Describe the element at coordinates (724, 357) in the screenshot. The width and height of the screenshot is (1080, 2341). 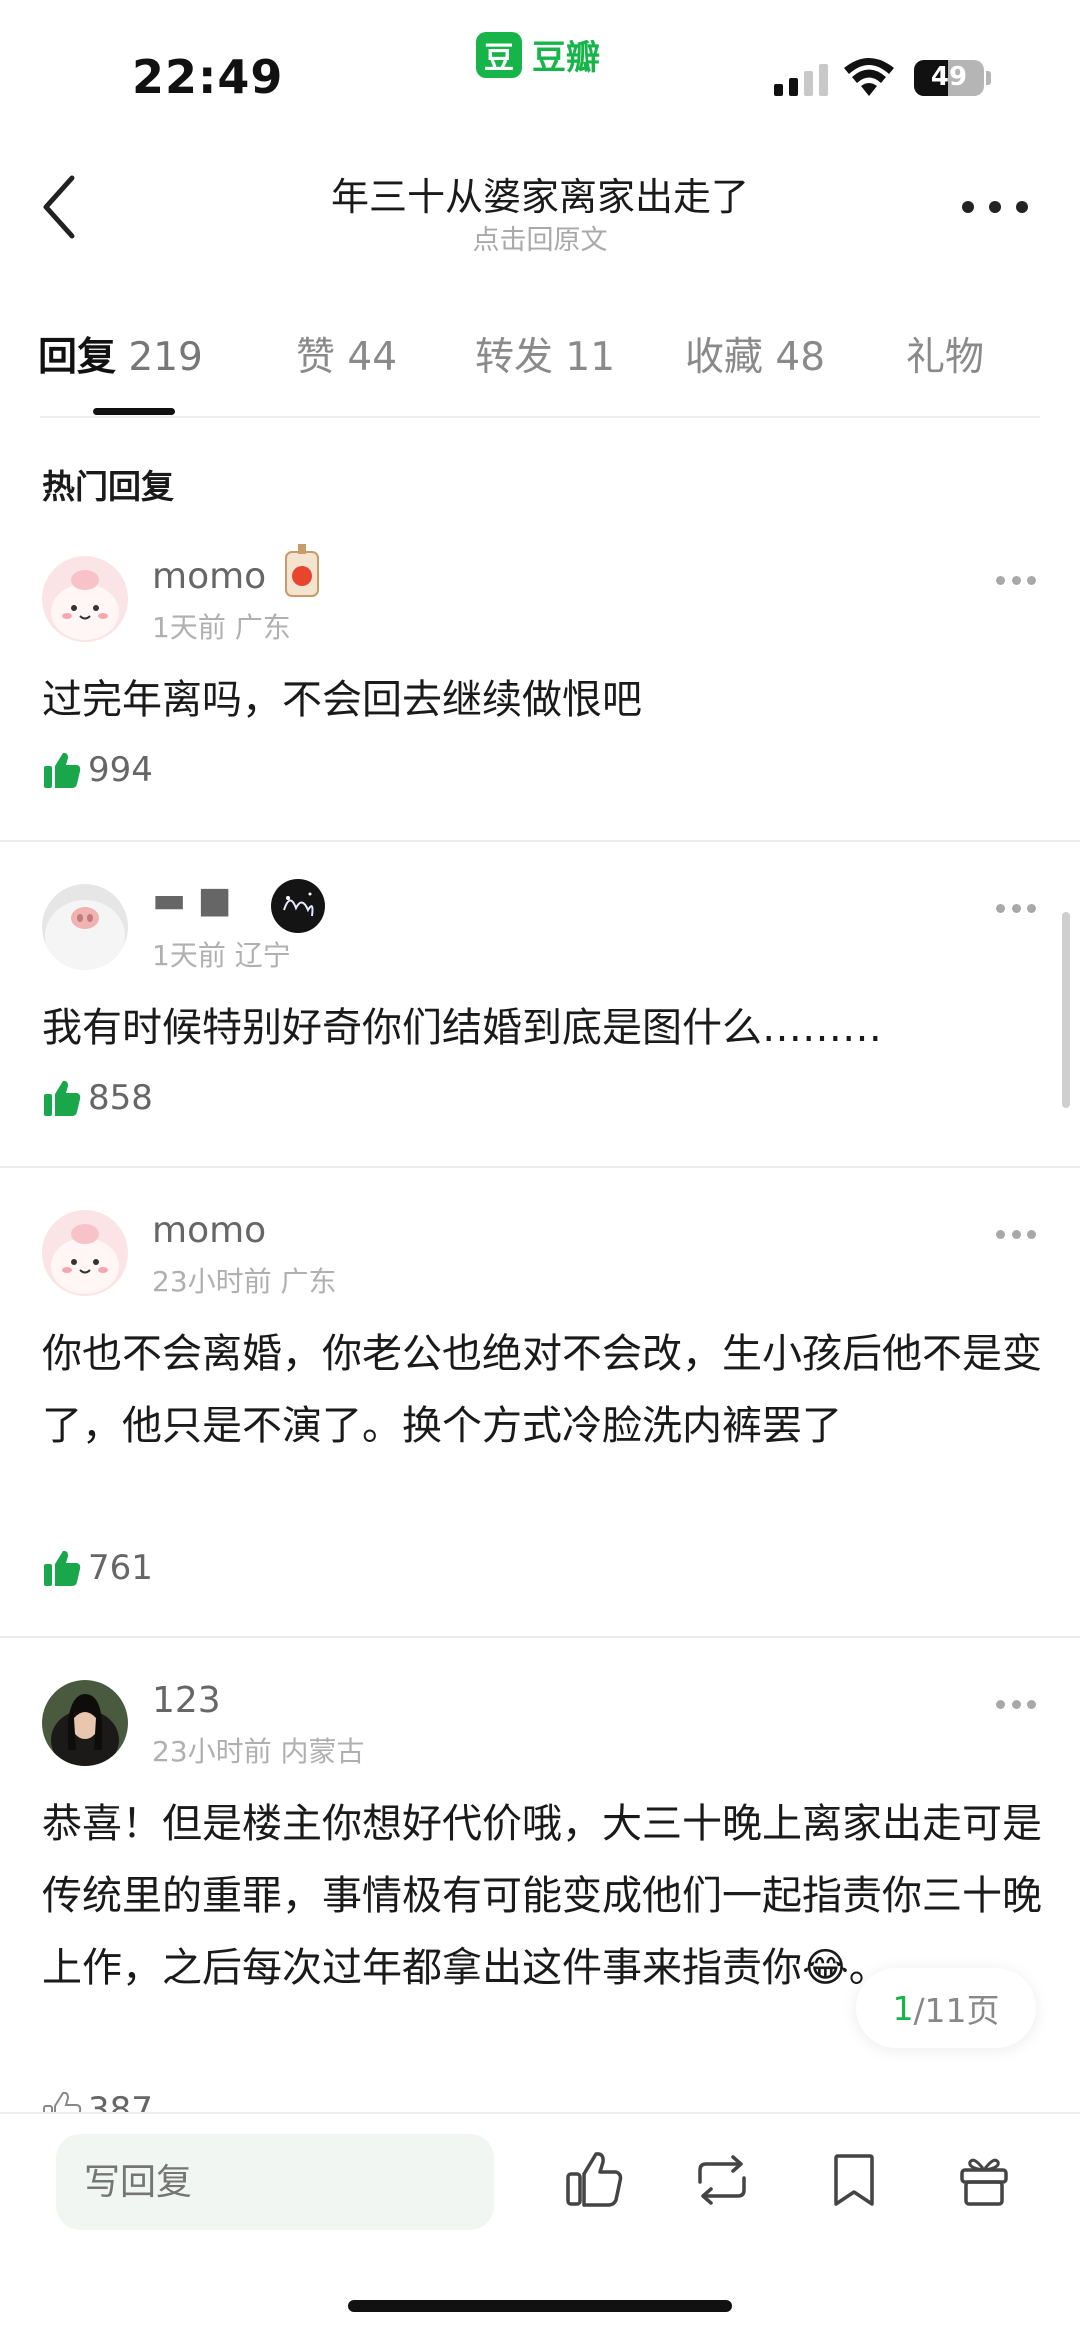
I see `tab-label: 收藏` at that location.